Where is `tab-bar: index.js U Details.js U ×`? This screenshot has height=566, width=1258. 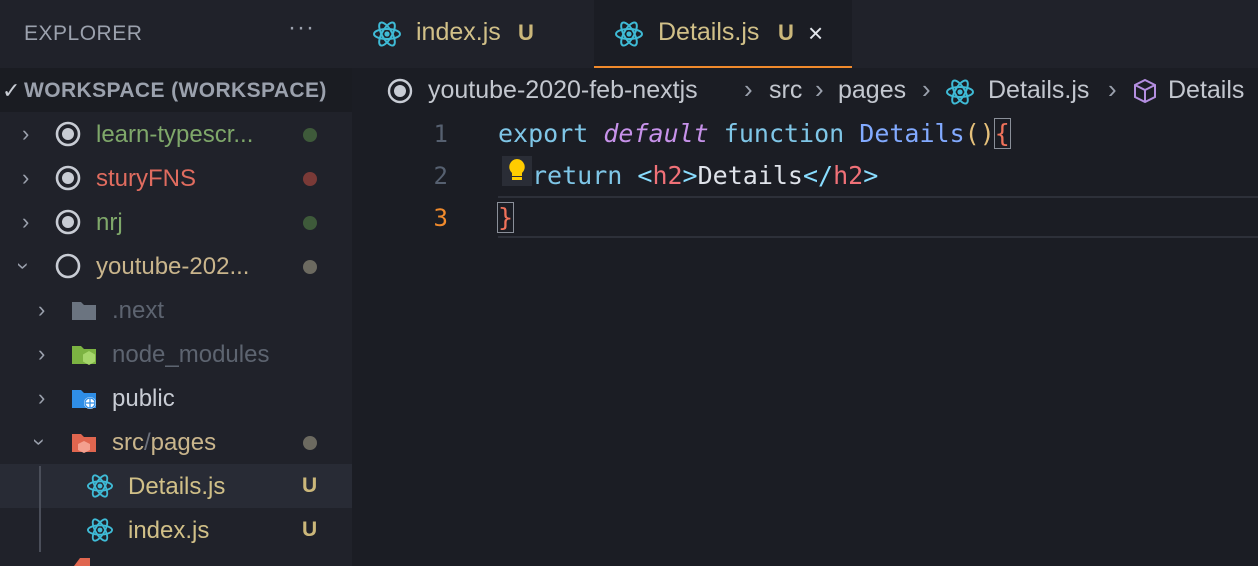 tab-bar: index.js U Details.js U × is located at coordinates (805, 34).